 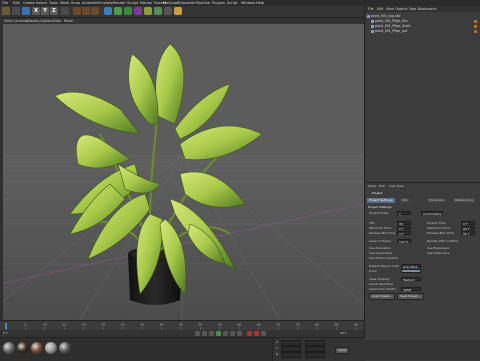 What do you see at coordinates (411, 289) in the screenshot?
I see `input-color-profile-select: sRGB` at bounding box center [411, 289].